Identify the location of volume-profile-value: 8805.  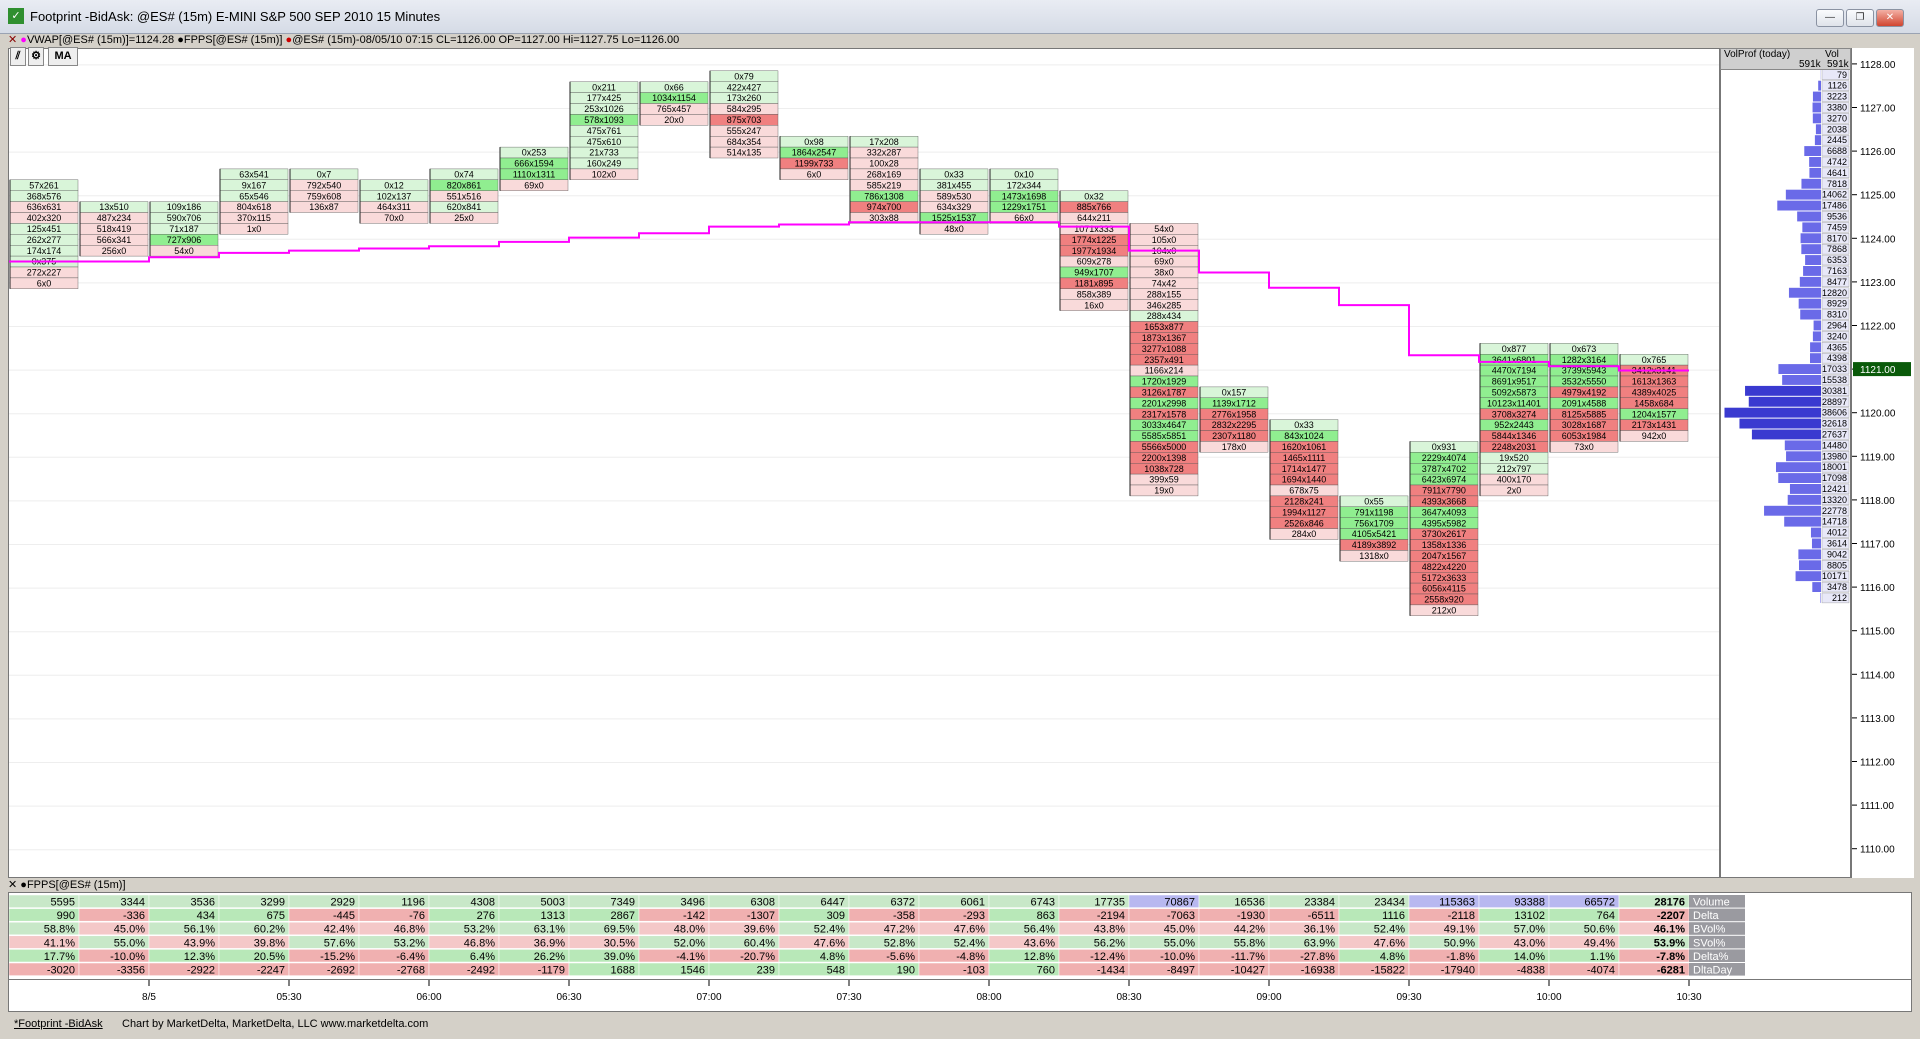
(1837, 565).